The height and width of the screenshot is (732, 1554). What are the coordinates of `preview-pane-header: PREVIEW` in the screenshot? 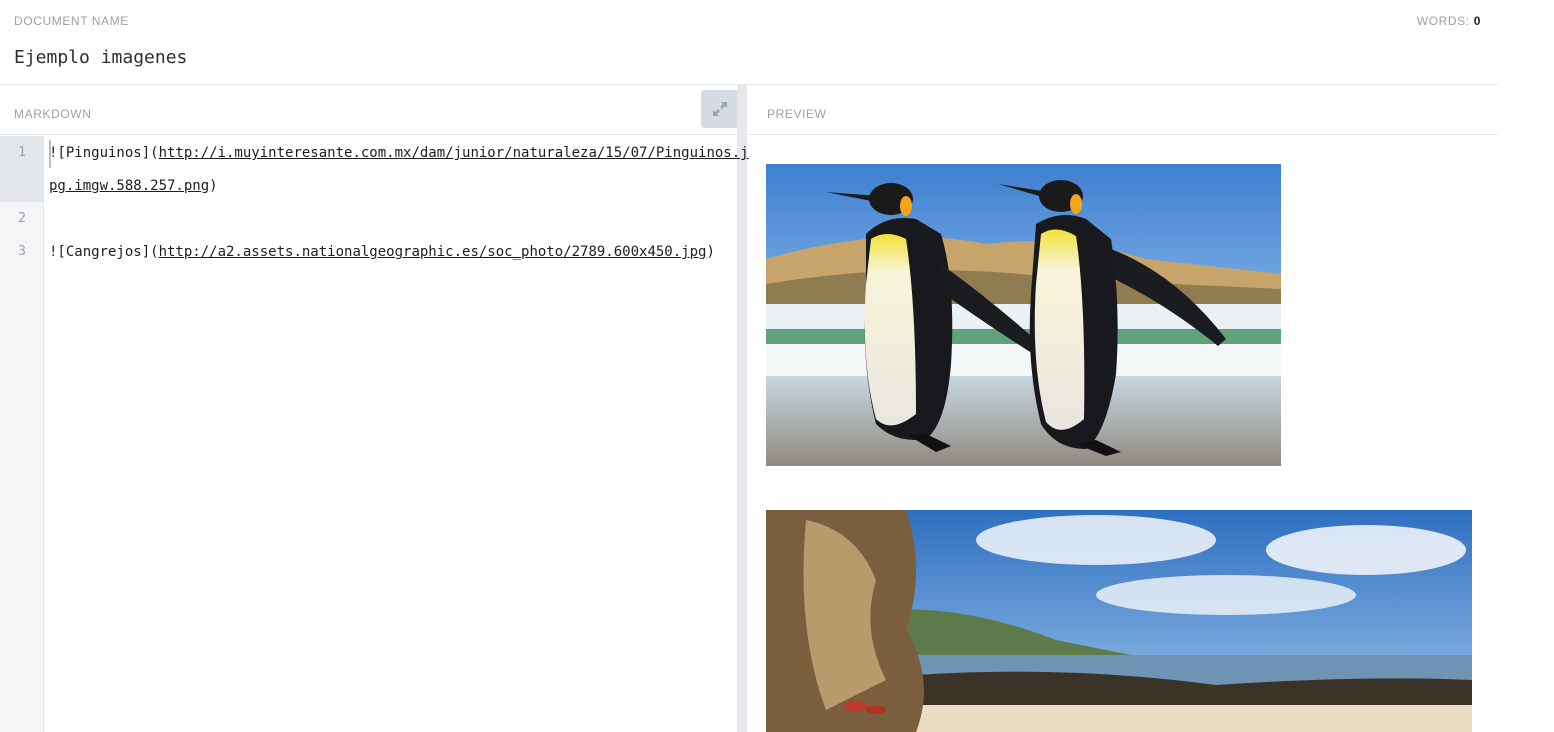 It's located at (1122, 110).